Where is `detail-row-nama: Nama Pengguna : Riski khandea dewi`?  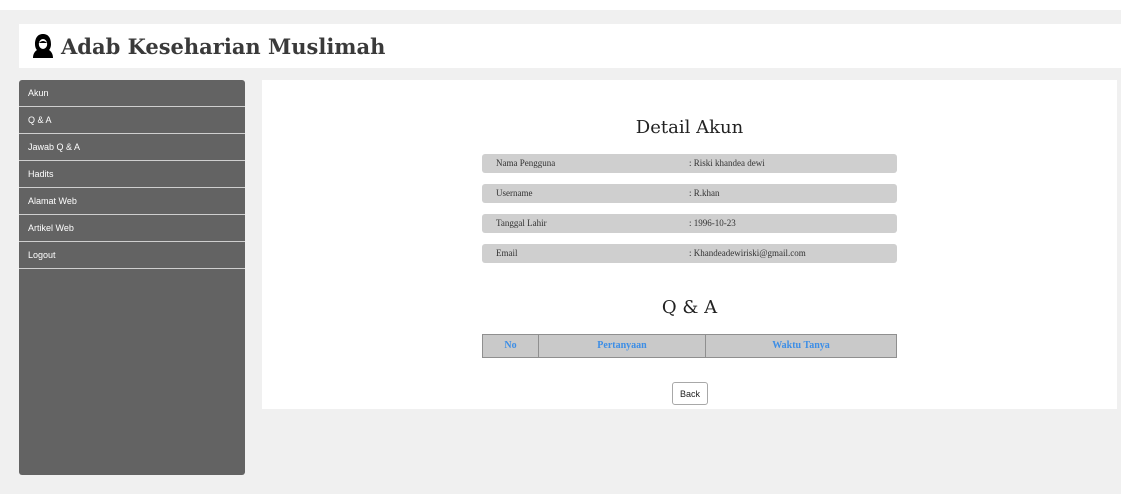
detail-row-nama: Nama Pengguna : Riski khandea dewi is located at coordinates (689, 163).